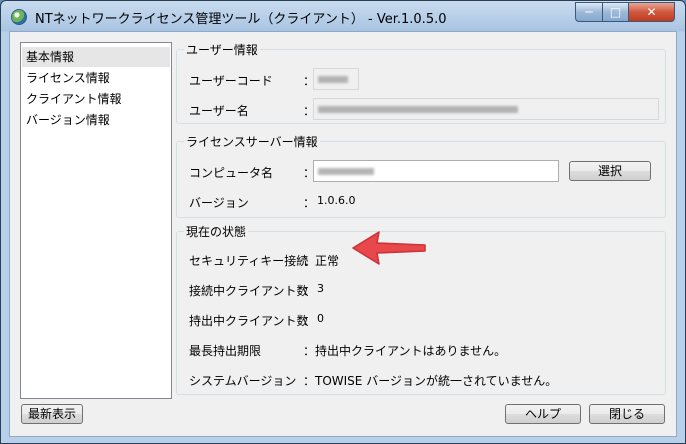 Image resolution: width=686 pixels, height=444 pixels. I want to click on user-info-legend: ユーザー情報, so click(222, 49).